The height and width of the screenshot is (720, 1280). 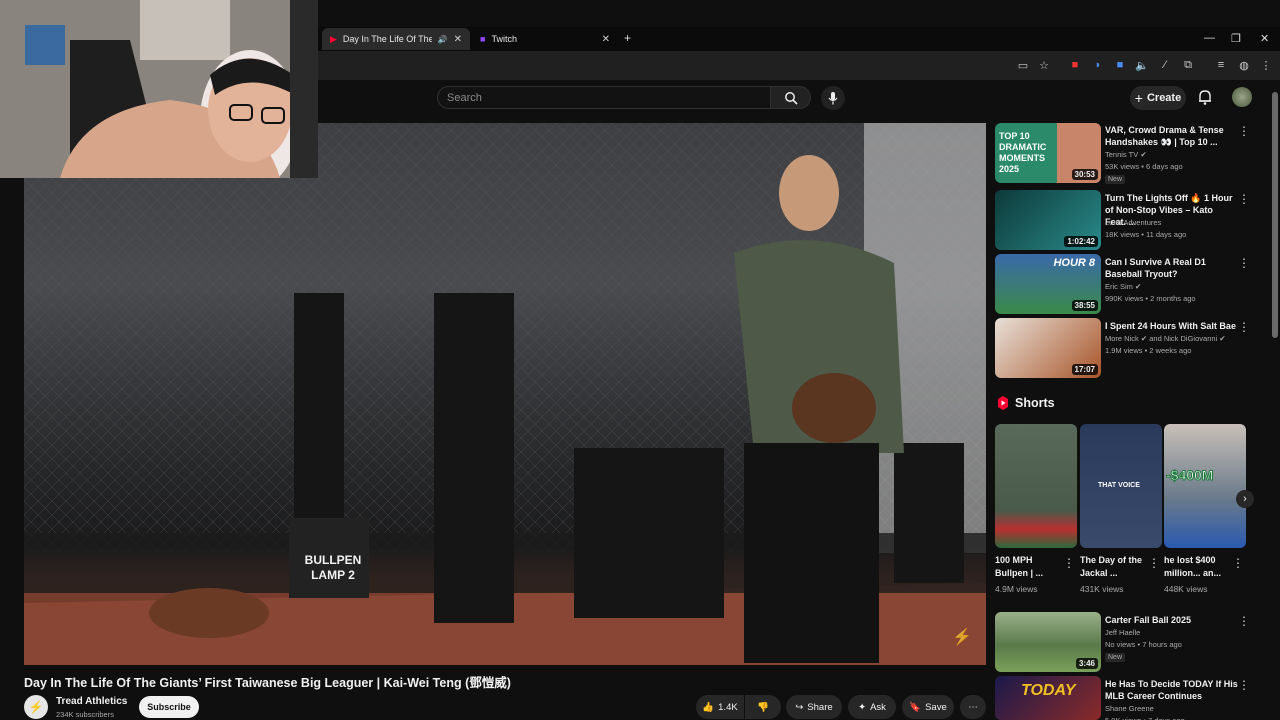 I want to click on close-window-button: ✕, so click(x=1264, y=38).